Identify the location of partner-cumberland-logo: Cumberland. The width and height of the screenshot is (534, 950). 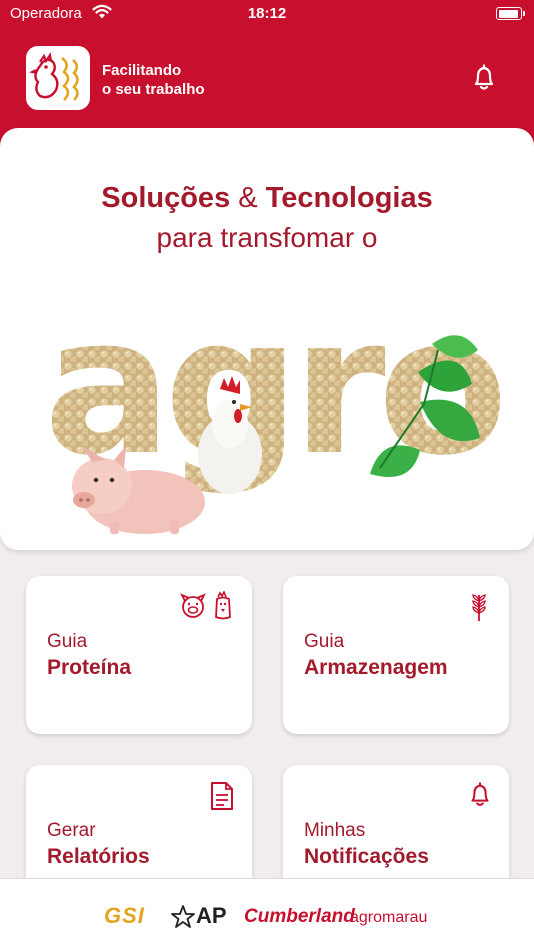
(299, 916).